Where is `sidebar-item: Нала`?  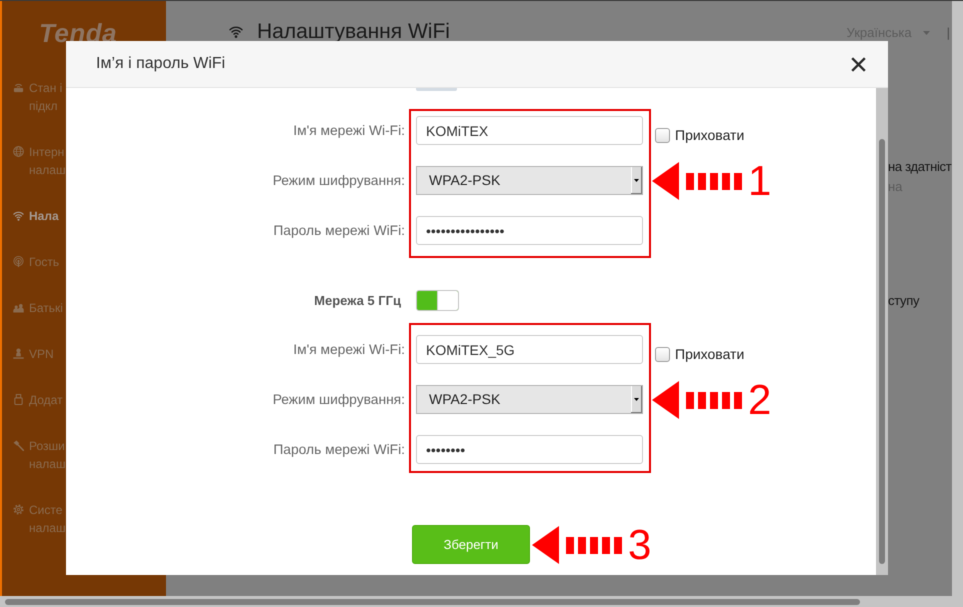
sidebar-item: Нала is located at coordinates (36, 216).